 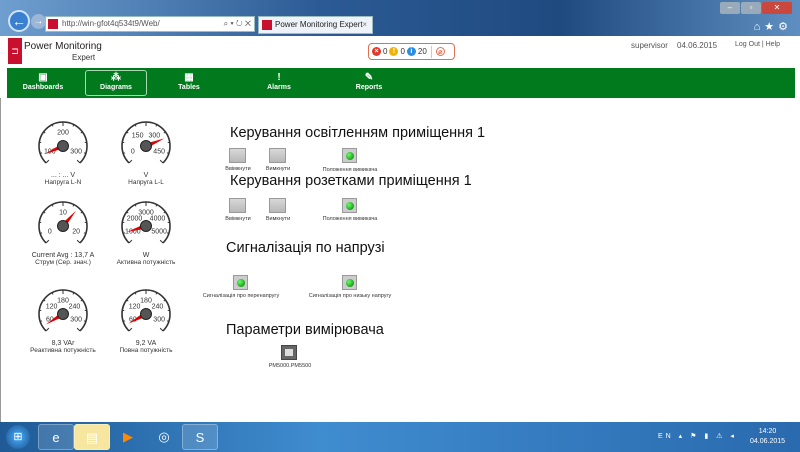 I want to click on media-player-taskbar-icon: ▶, so click(x=128, y=437).